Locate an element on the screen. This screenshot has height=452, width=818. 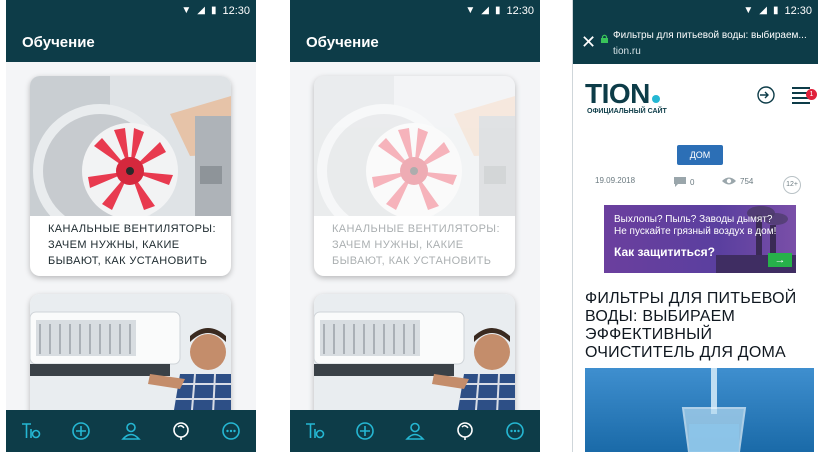
eye-icon is located at coordinates (729, 181).